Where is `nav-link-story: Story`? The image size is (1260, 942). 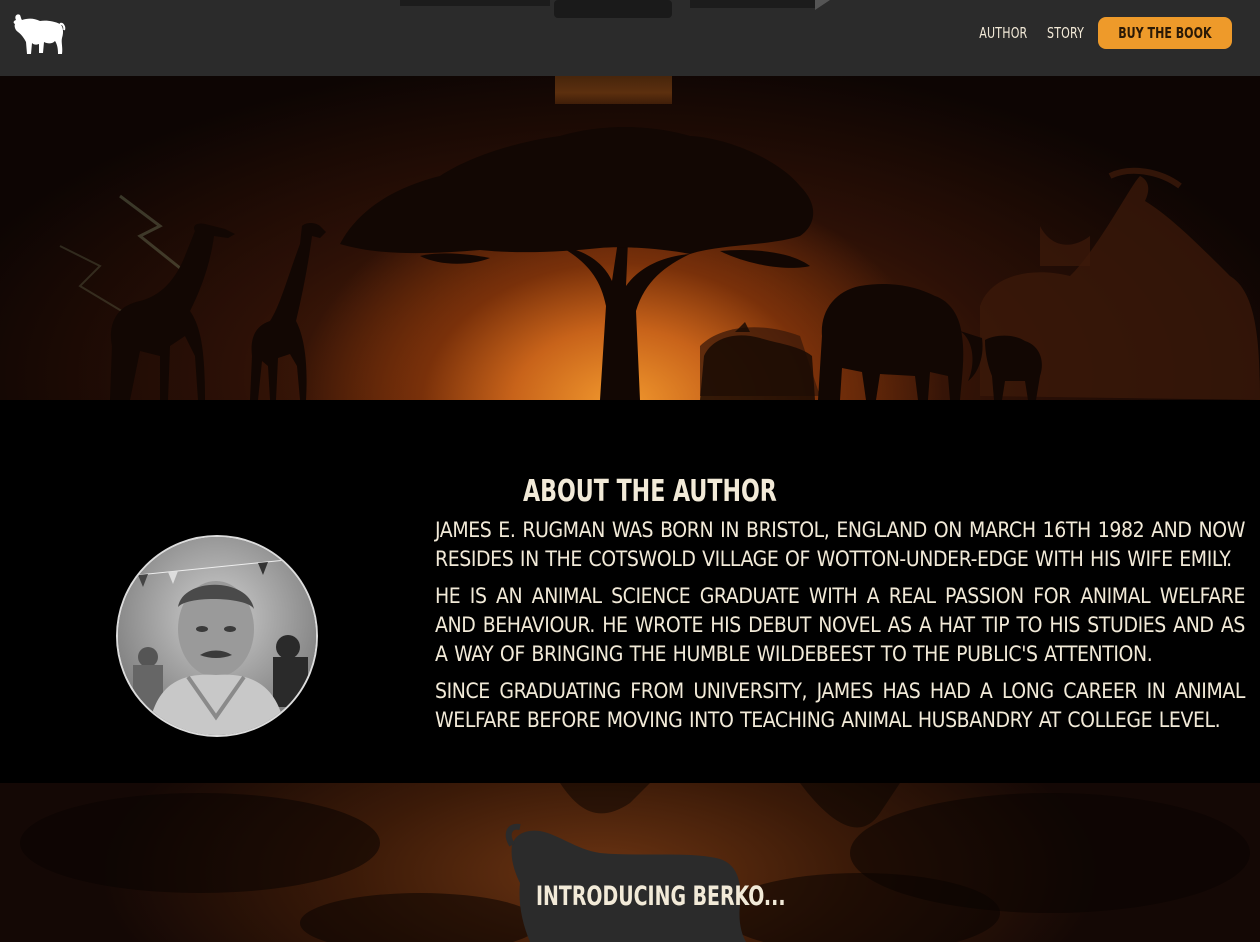 nav-link-story: Story is located at coordinates (1065, 33).